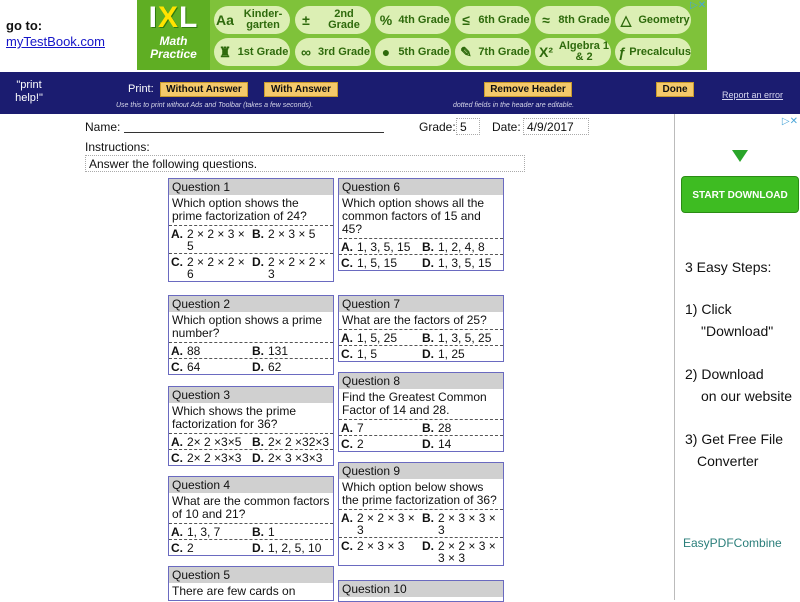 The width and height of the screenshot is (800, 602). What do you see at coordinates (698, 6) in the screenshot?
I see `adchoices-icon: ▷✕` at bounding box center [698, 6].